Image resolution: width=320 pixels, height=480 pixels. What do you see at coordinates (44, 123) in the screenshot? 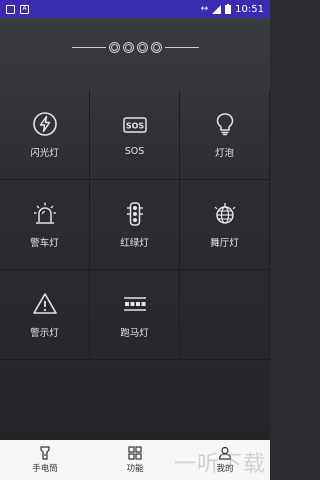
I see `lightning-icon` at bounding box center [44, 123].